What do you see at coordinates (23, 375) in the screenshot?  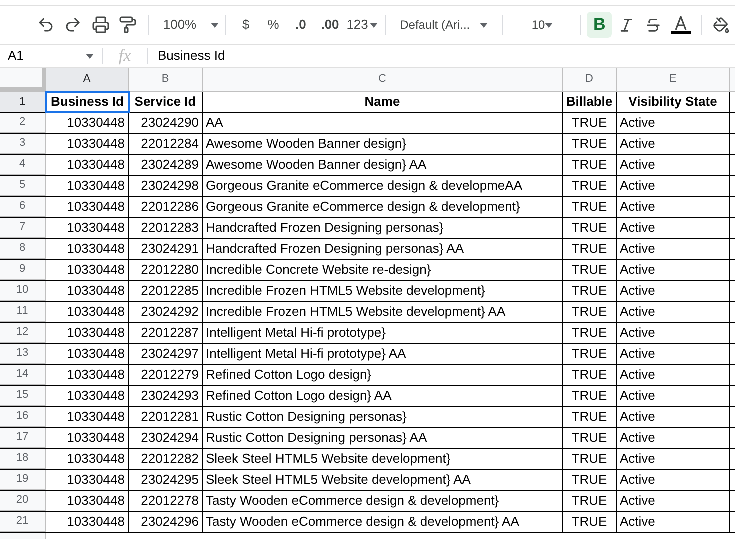 I see `row-number: 14` at bounding box center [23, 375].